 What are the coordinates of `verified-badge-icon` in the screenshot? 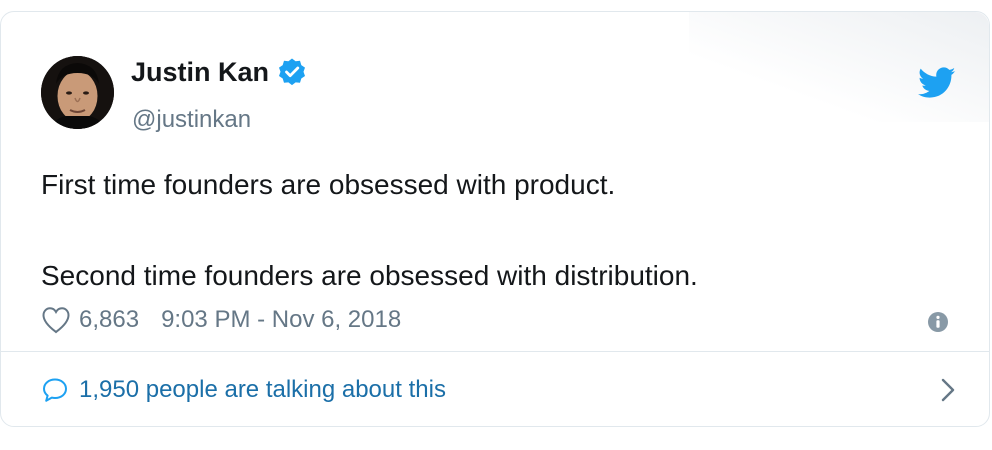 It's located at (292, 72).